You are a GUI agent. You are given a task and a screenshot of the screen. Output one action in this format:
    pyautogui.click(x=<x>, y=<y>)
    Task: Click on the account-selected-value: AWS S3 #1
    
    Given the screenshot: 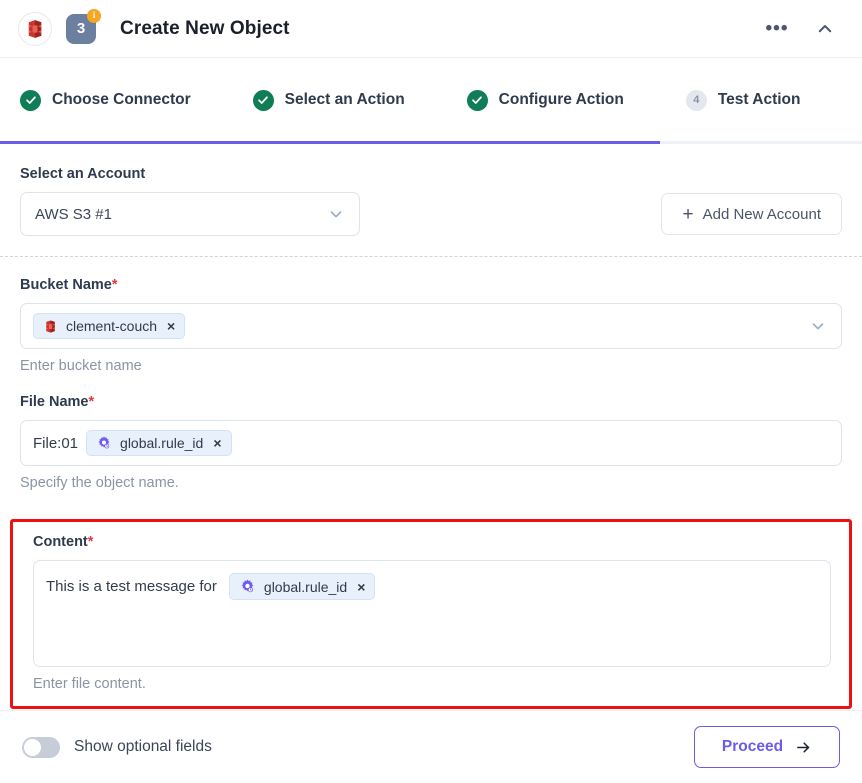 What is the action you would take?
    pyautogui.click(x=73, y=214)
    